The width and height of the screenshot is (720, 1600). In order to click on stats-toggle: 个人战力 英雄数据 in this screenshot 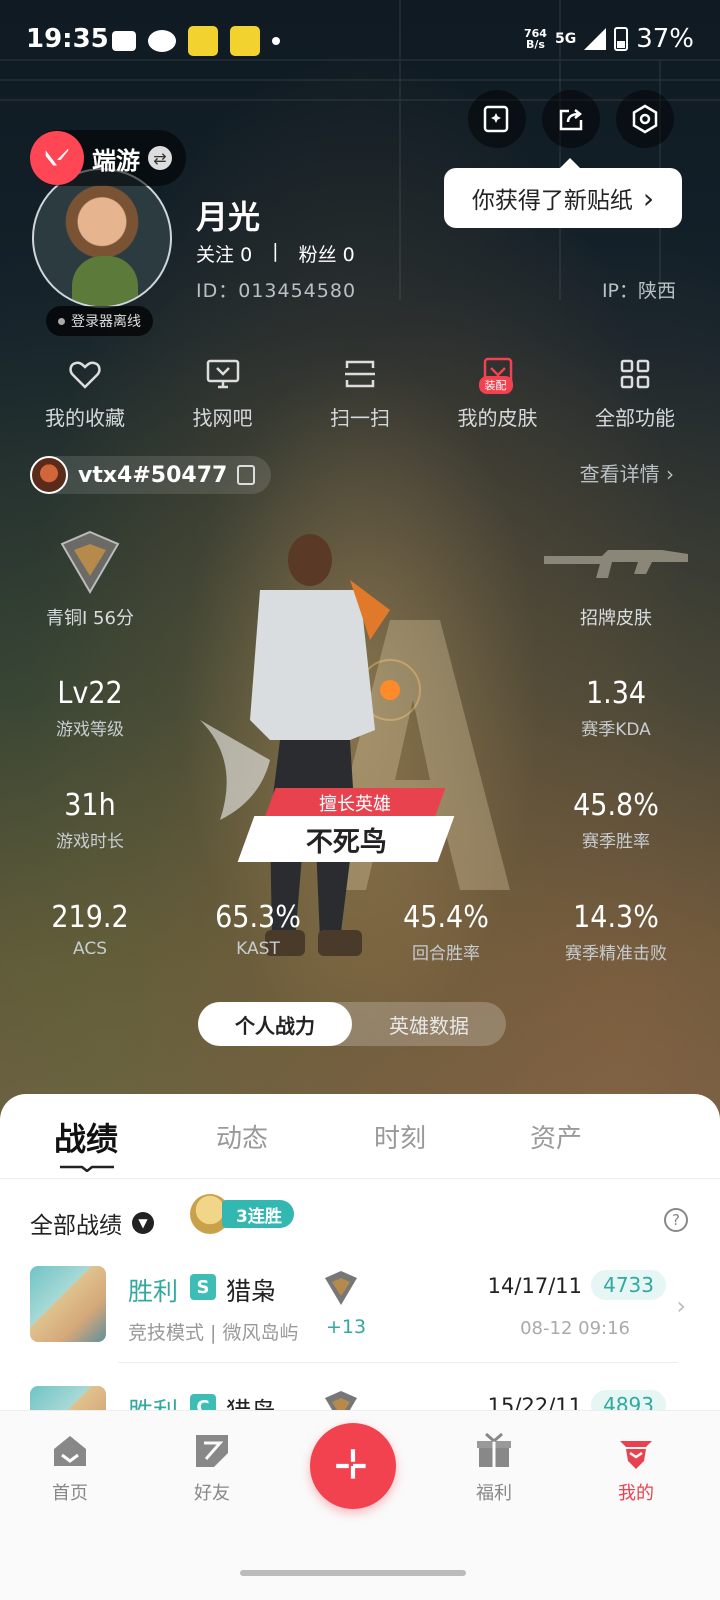, I will do `click(352, 1024)`.